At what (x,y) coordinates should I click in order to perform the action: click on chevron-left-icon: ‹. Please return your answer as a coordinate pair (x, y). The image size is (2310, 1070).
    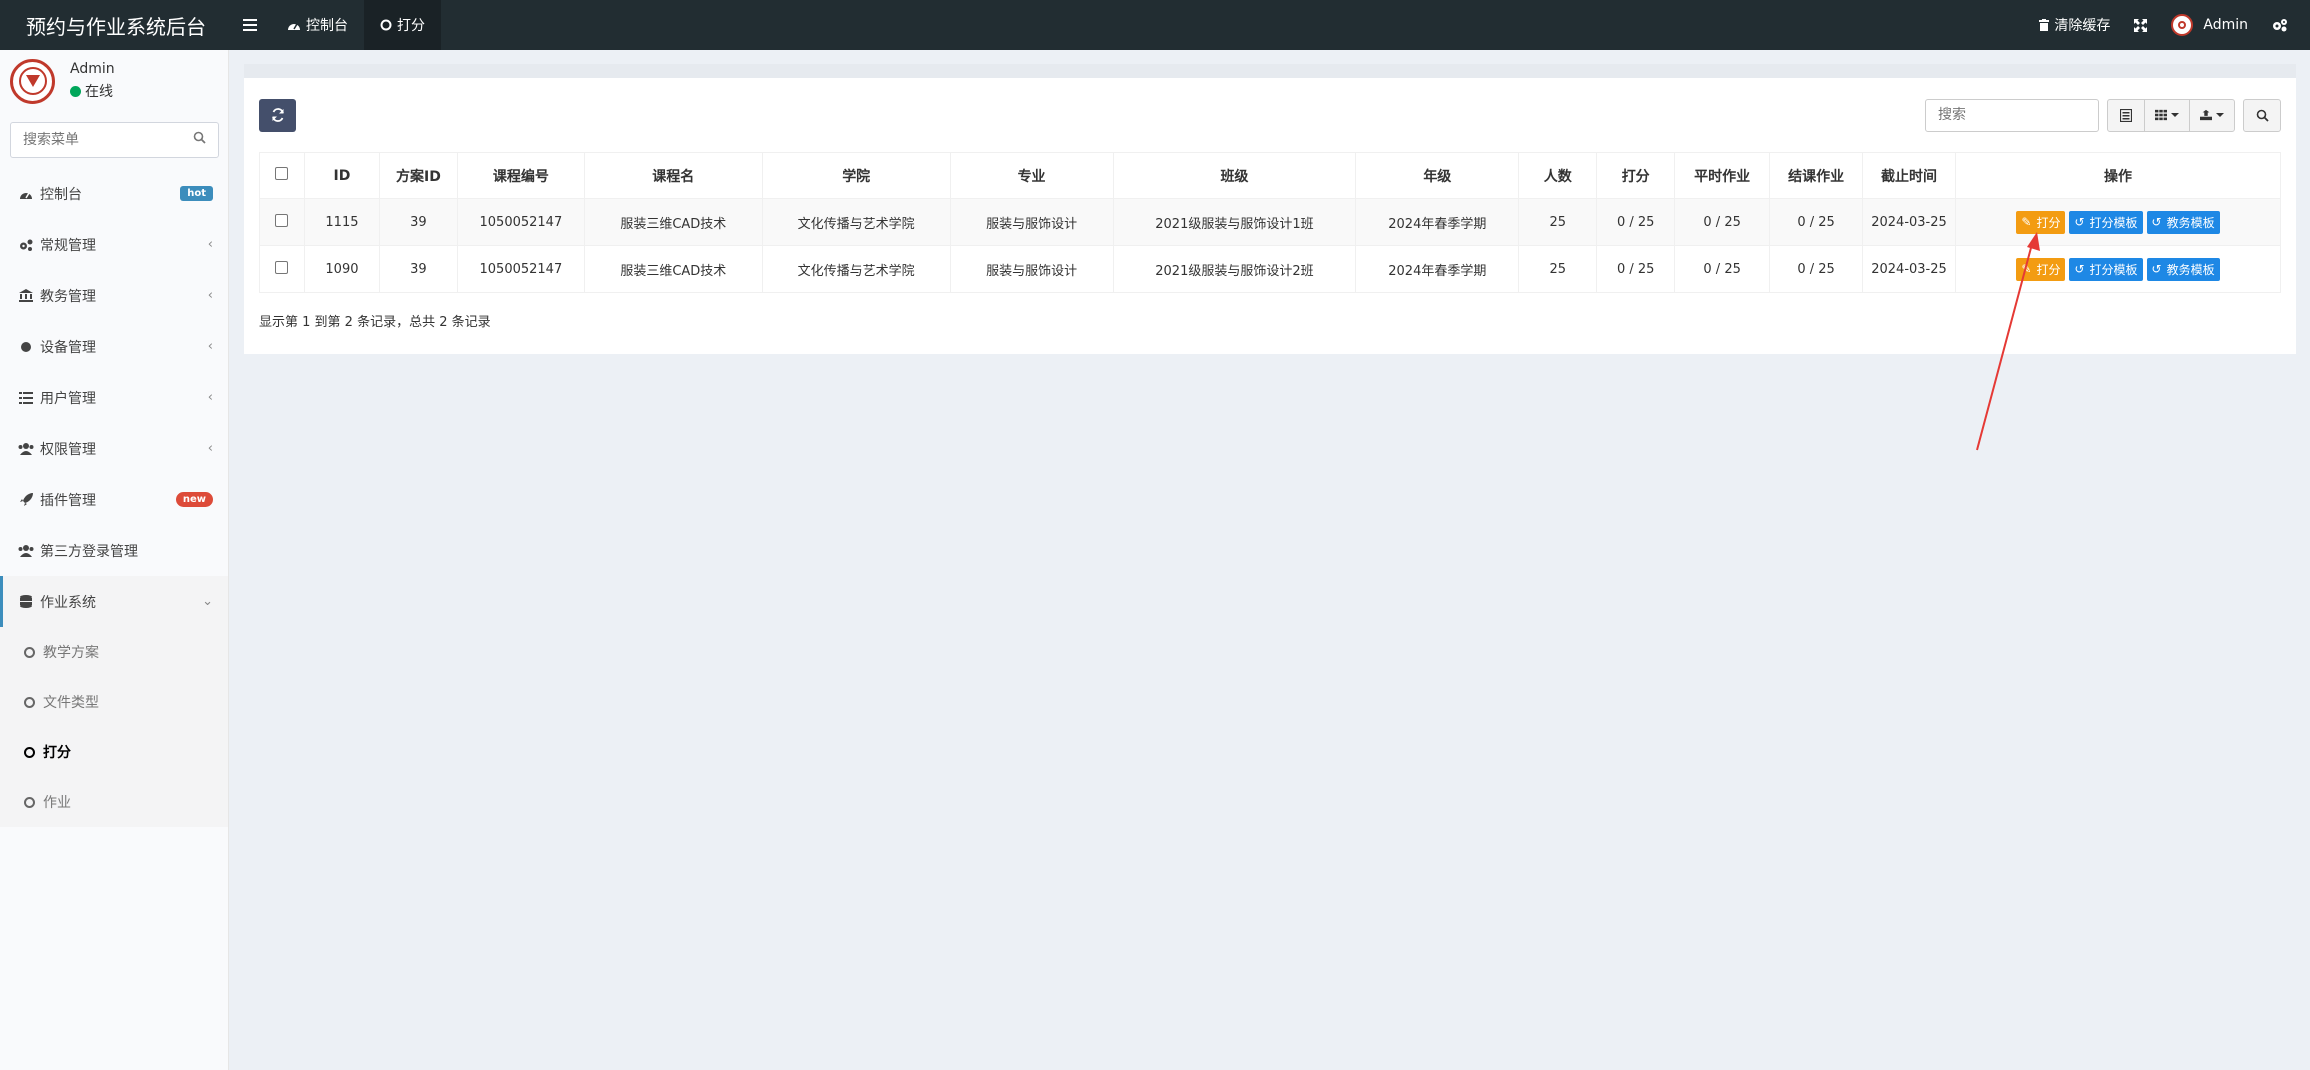
    Looking at the image, I should click on (210, 346).